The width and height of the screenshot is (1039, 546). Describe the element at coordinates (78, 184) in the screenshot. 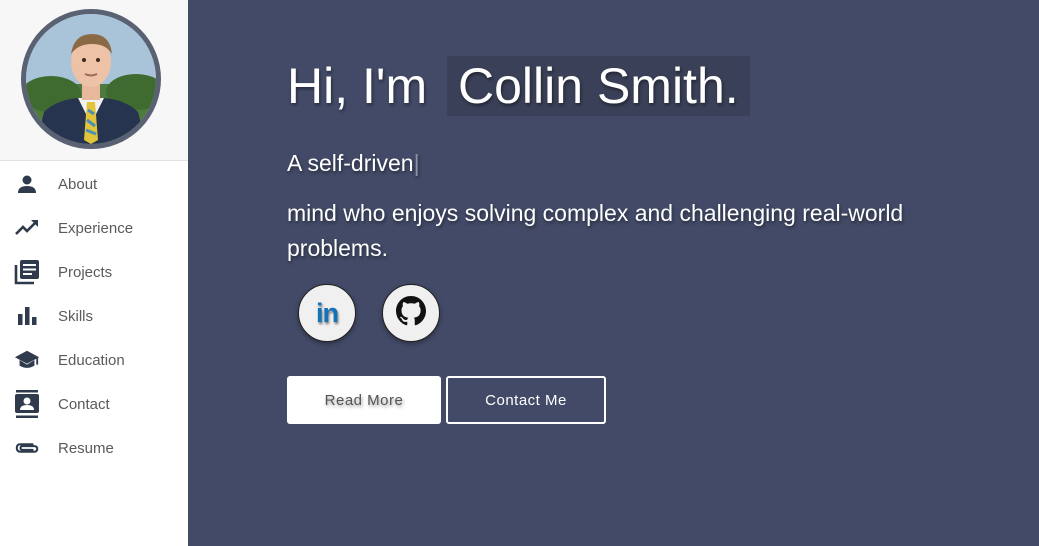

I see `sidebar-item-label: About` at that location.